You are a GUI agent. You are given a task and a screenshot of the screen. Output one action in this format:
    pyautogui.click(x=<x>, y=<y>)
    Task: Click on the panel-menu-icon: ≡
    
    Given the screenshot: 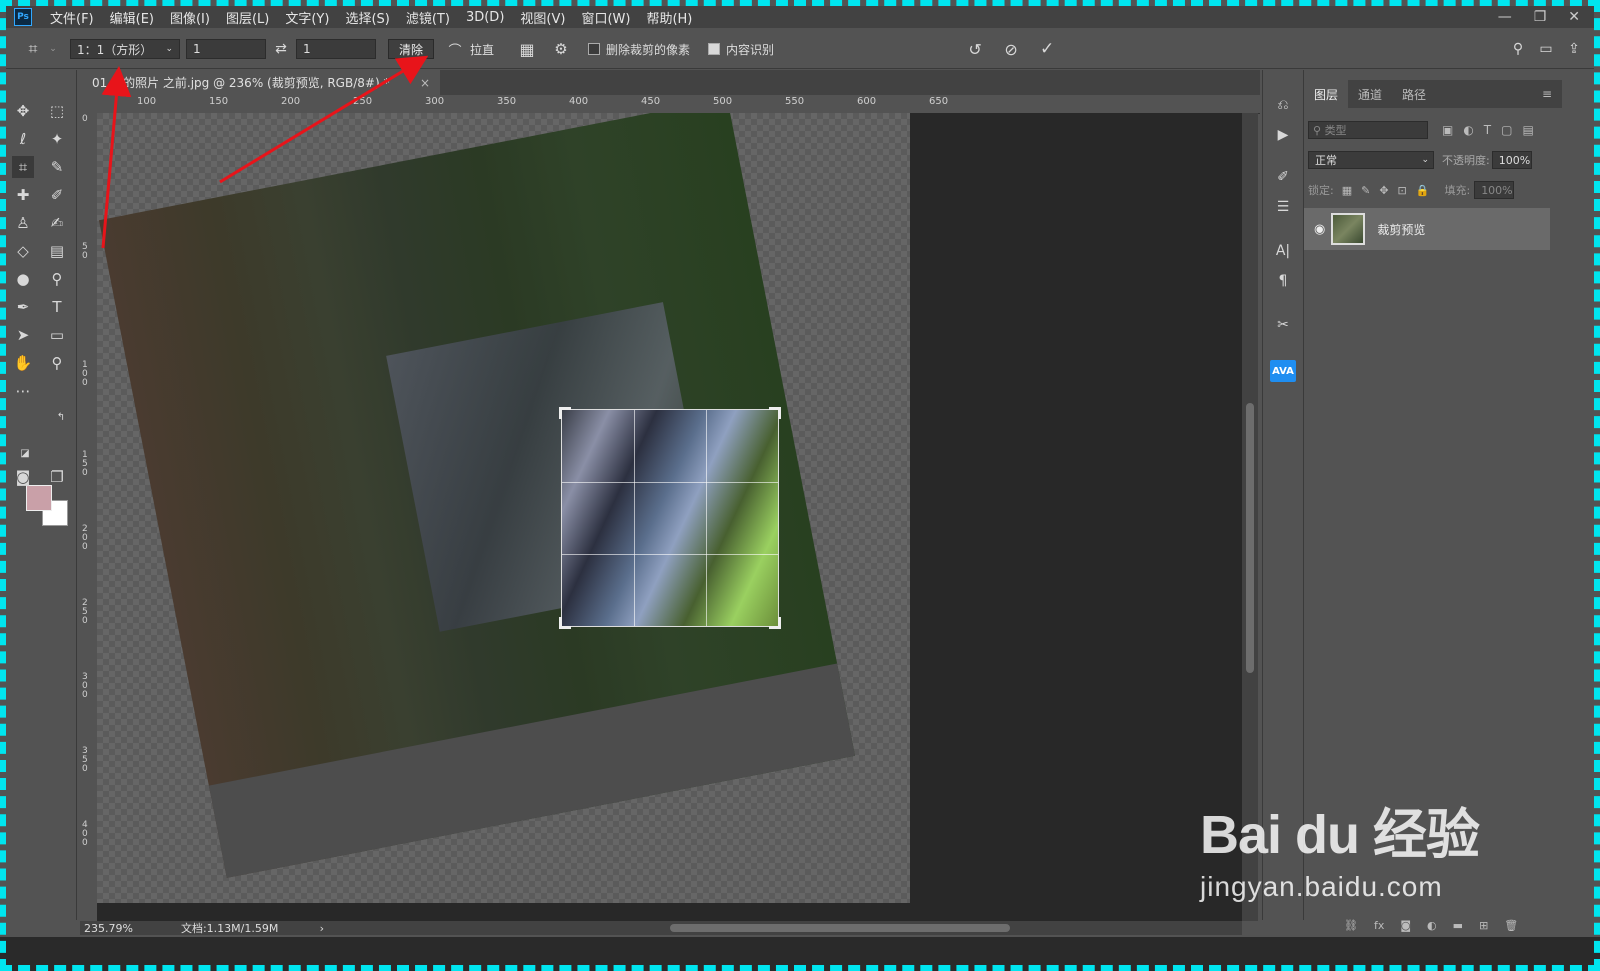 What is the action you would take?
    pyautogui.click(x=1547, y=94)
    